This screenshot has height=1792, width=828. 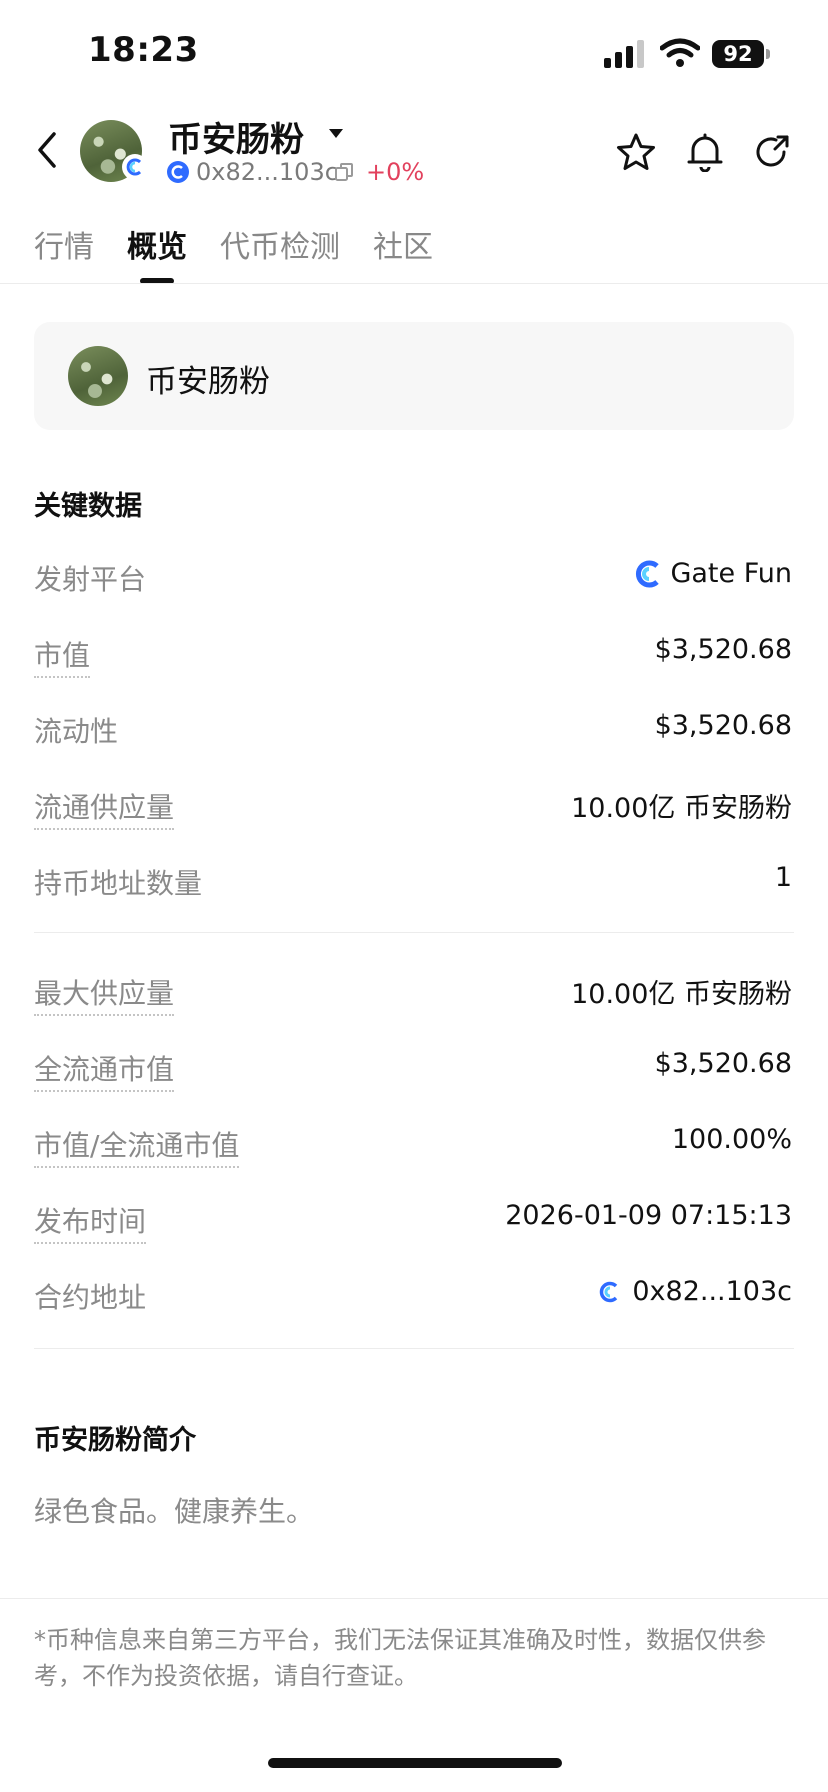 I want to click on gate-chain-badge-icon, so click(x=135, y=167).